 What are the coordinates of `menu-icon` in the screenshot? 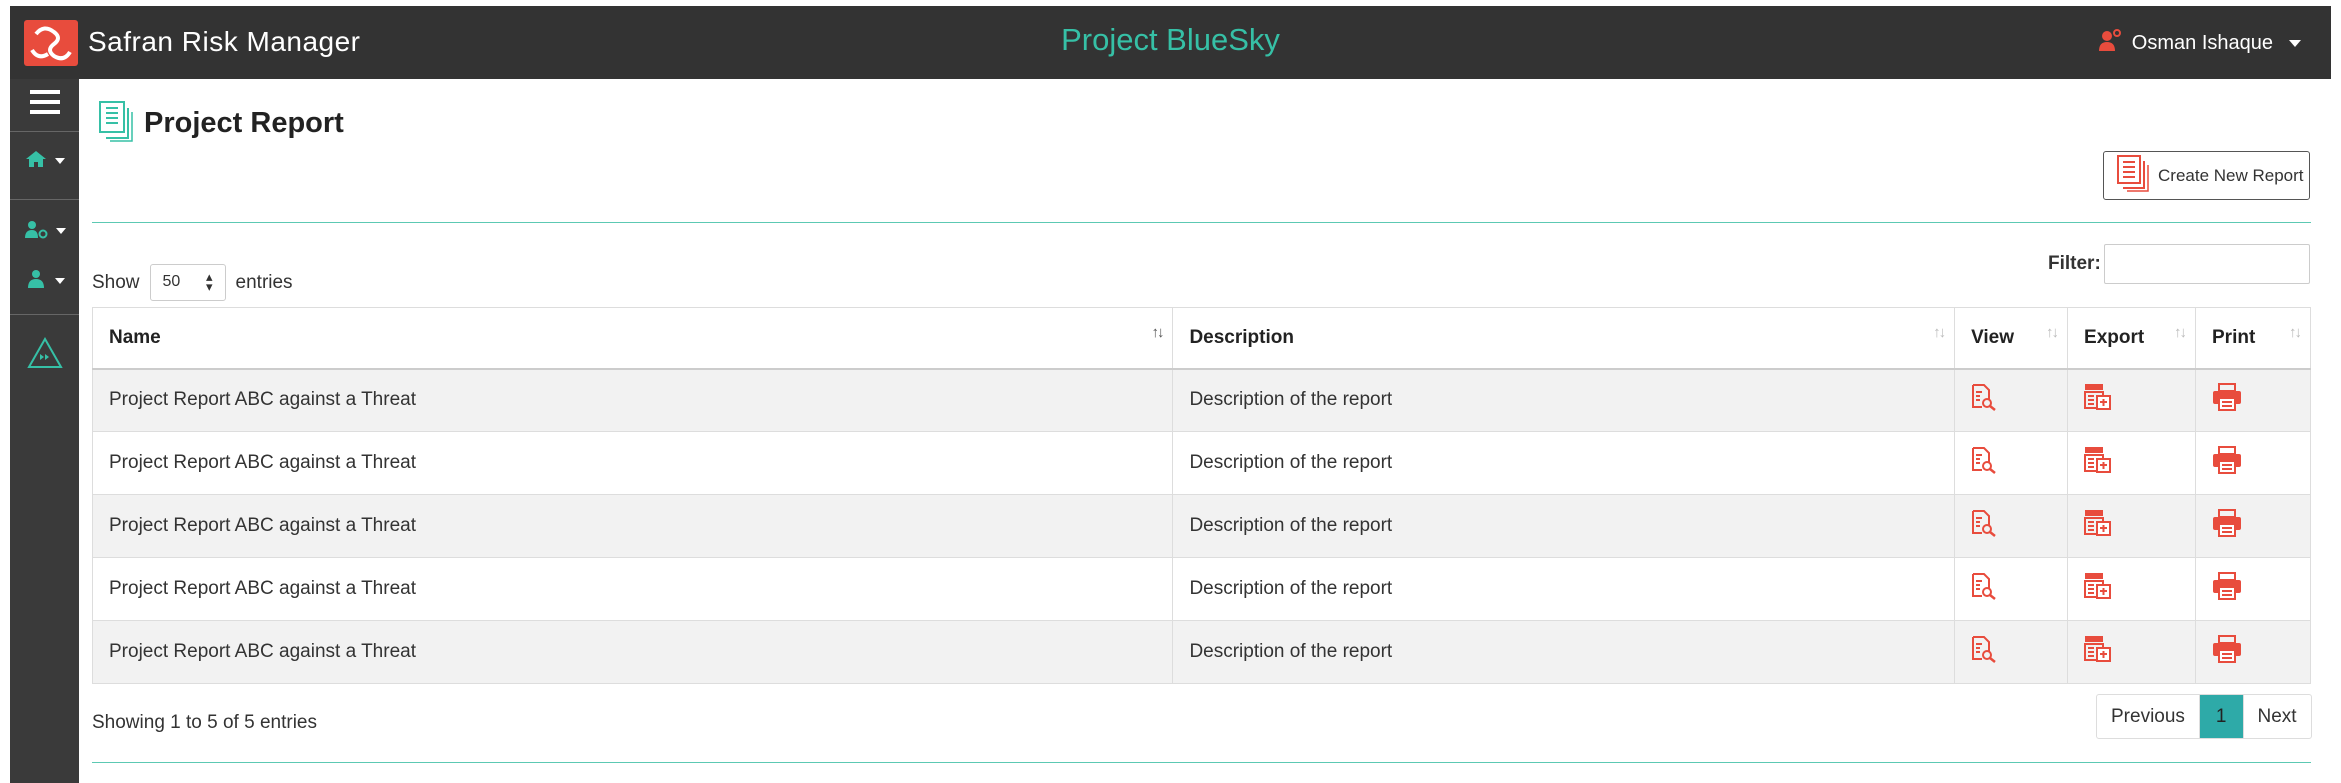 It's located at (44, 104).